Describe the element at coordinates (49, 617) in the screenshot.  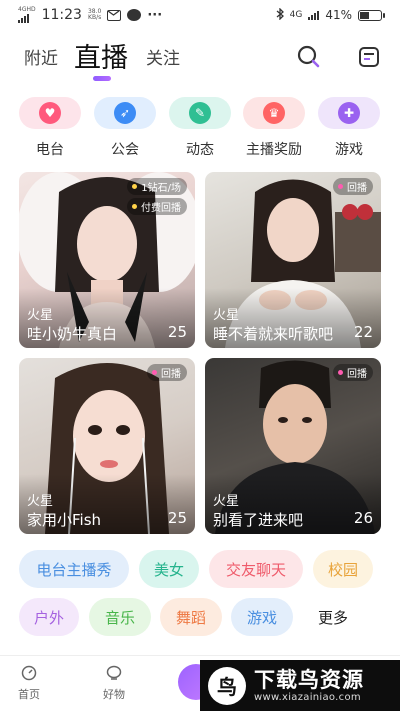
I see `chip-outdoor: 户外` at that location.